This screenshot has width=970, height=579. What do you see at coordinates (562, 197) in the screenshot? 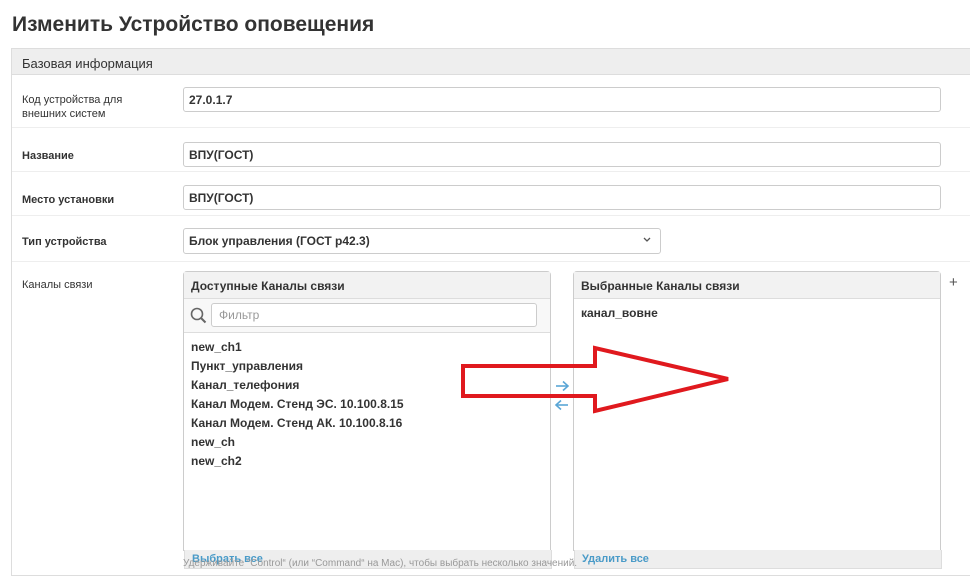
I see `location-field: ВПУ(ГОСТ)` at bounding box center [562, 197].